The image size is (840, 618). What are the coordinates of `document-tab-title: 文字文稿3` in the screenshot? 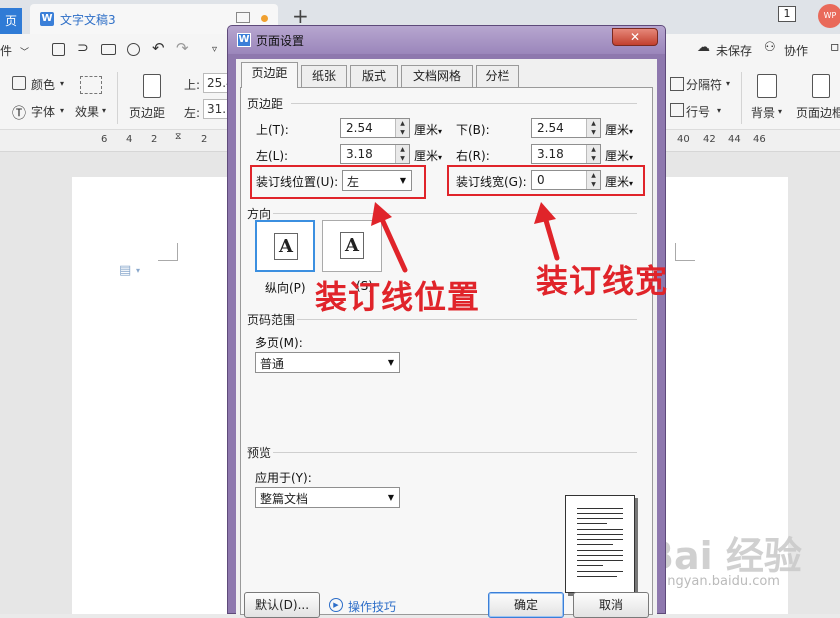 It's located at (88, 20).